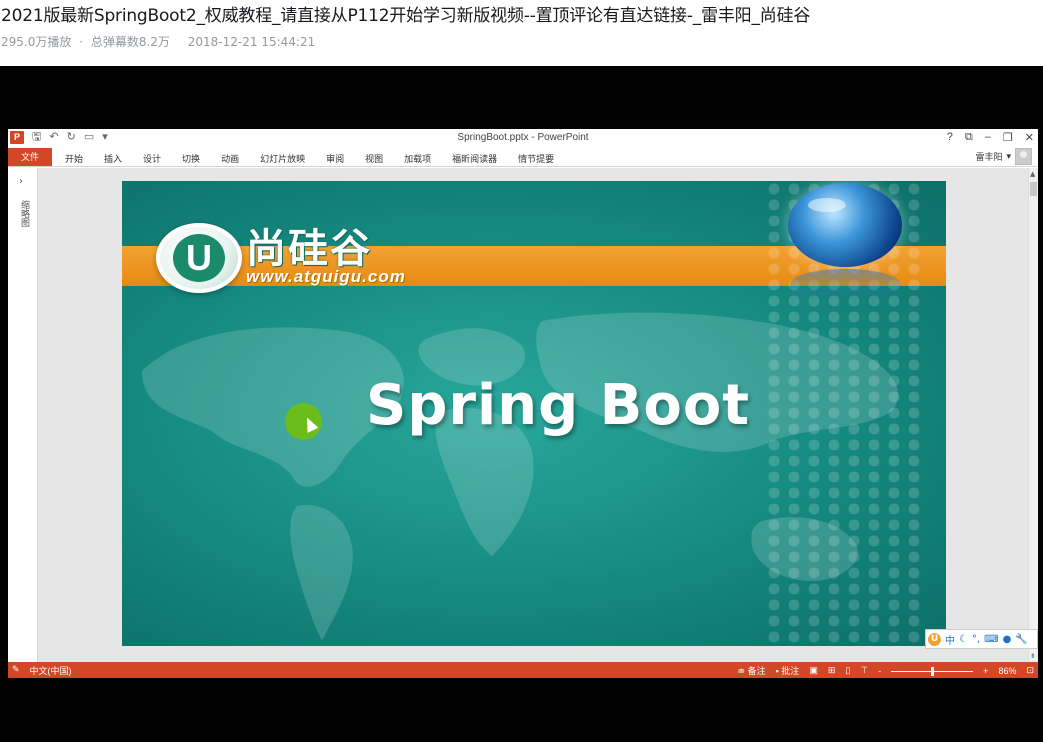 This screenshot has width=1043, height=742. Describe the element at coordinates (1032, 174) in the screenshot. I see `scroll-up-icon: ▲` at that location.